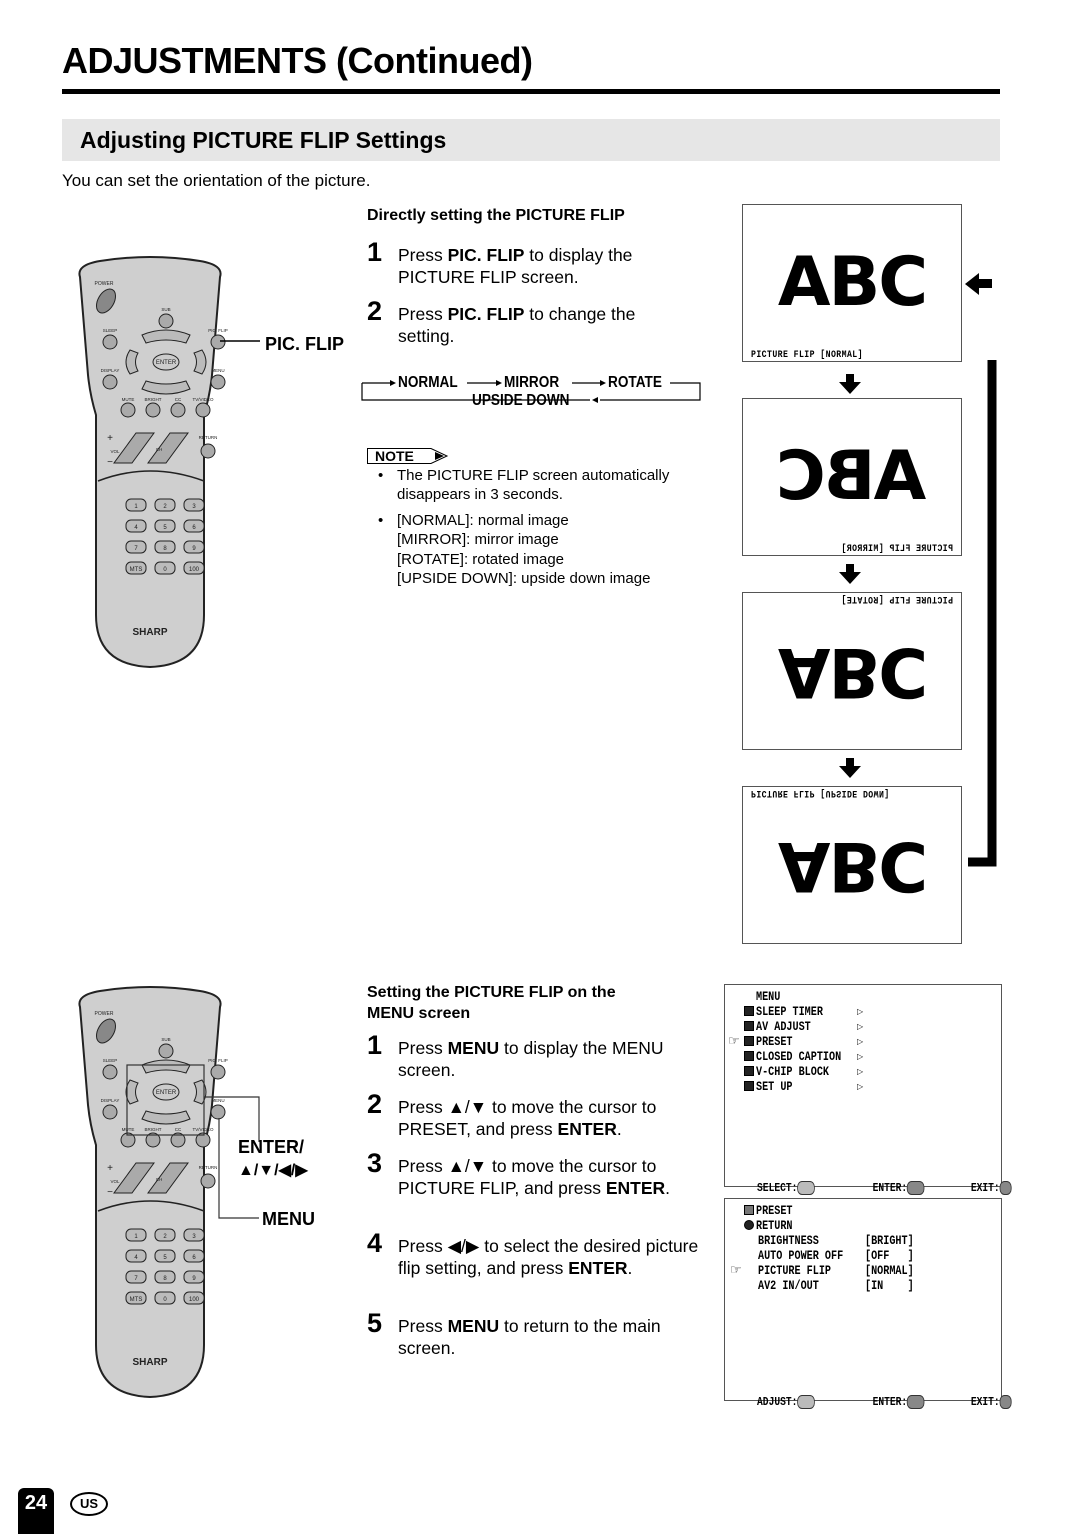 The height and width of the screenshot is (1534, 1080). I want to click on display-button, so click(110, 1112).